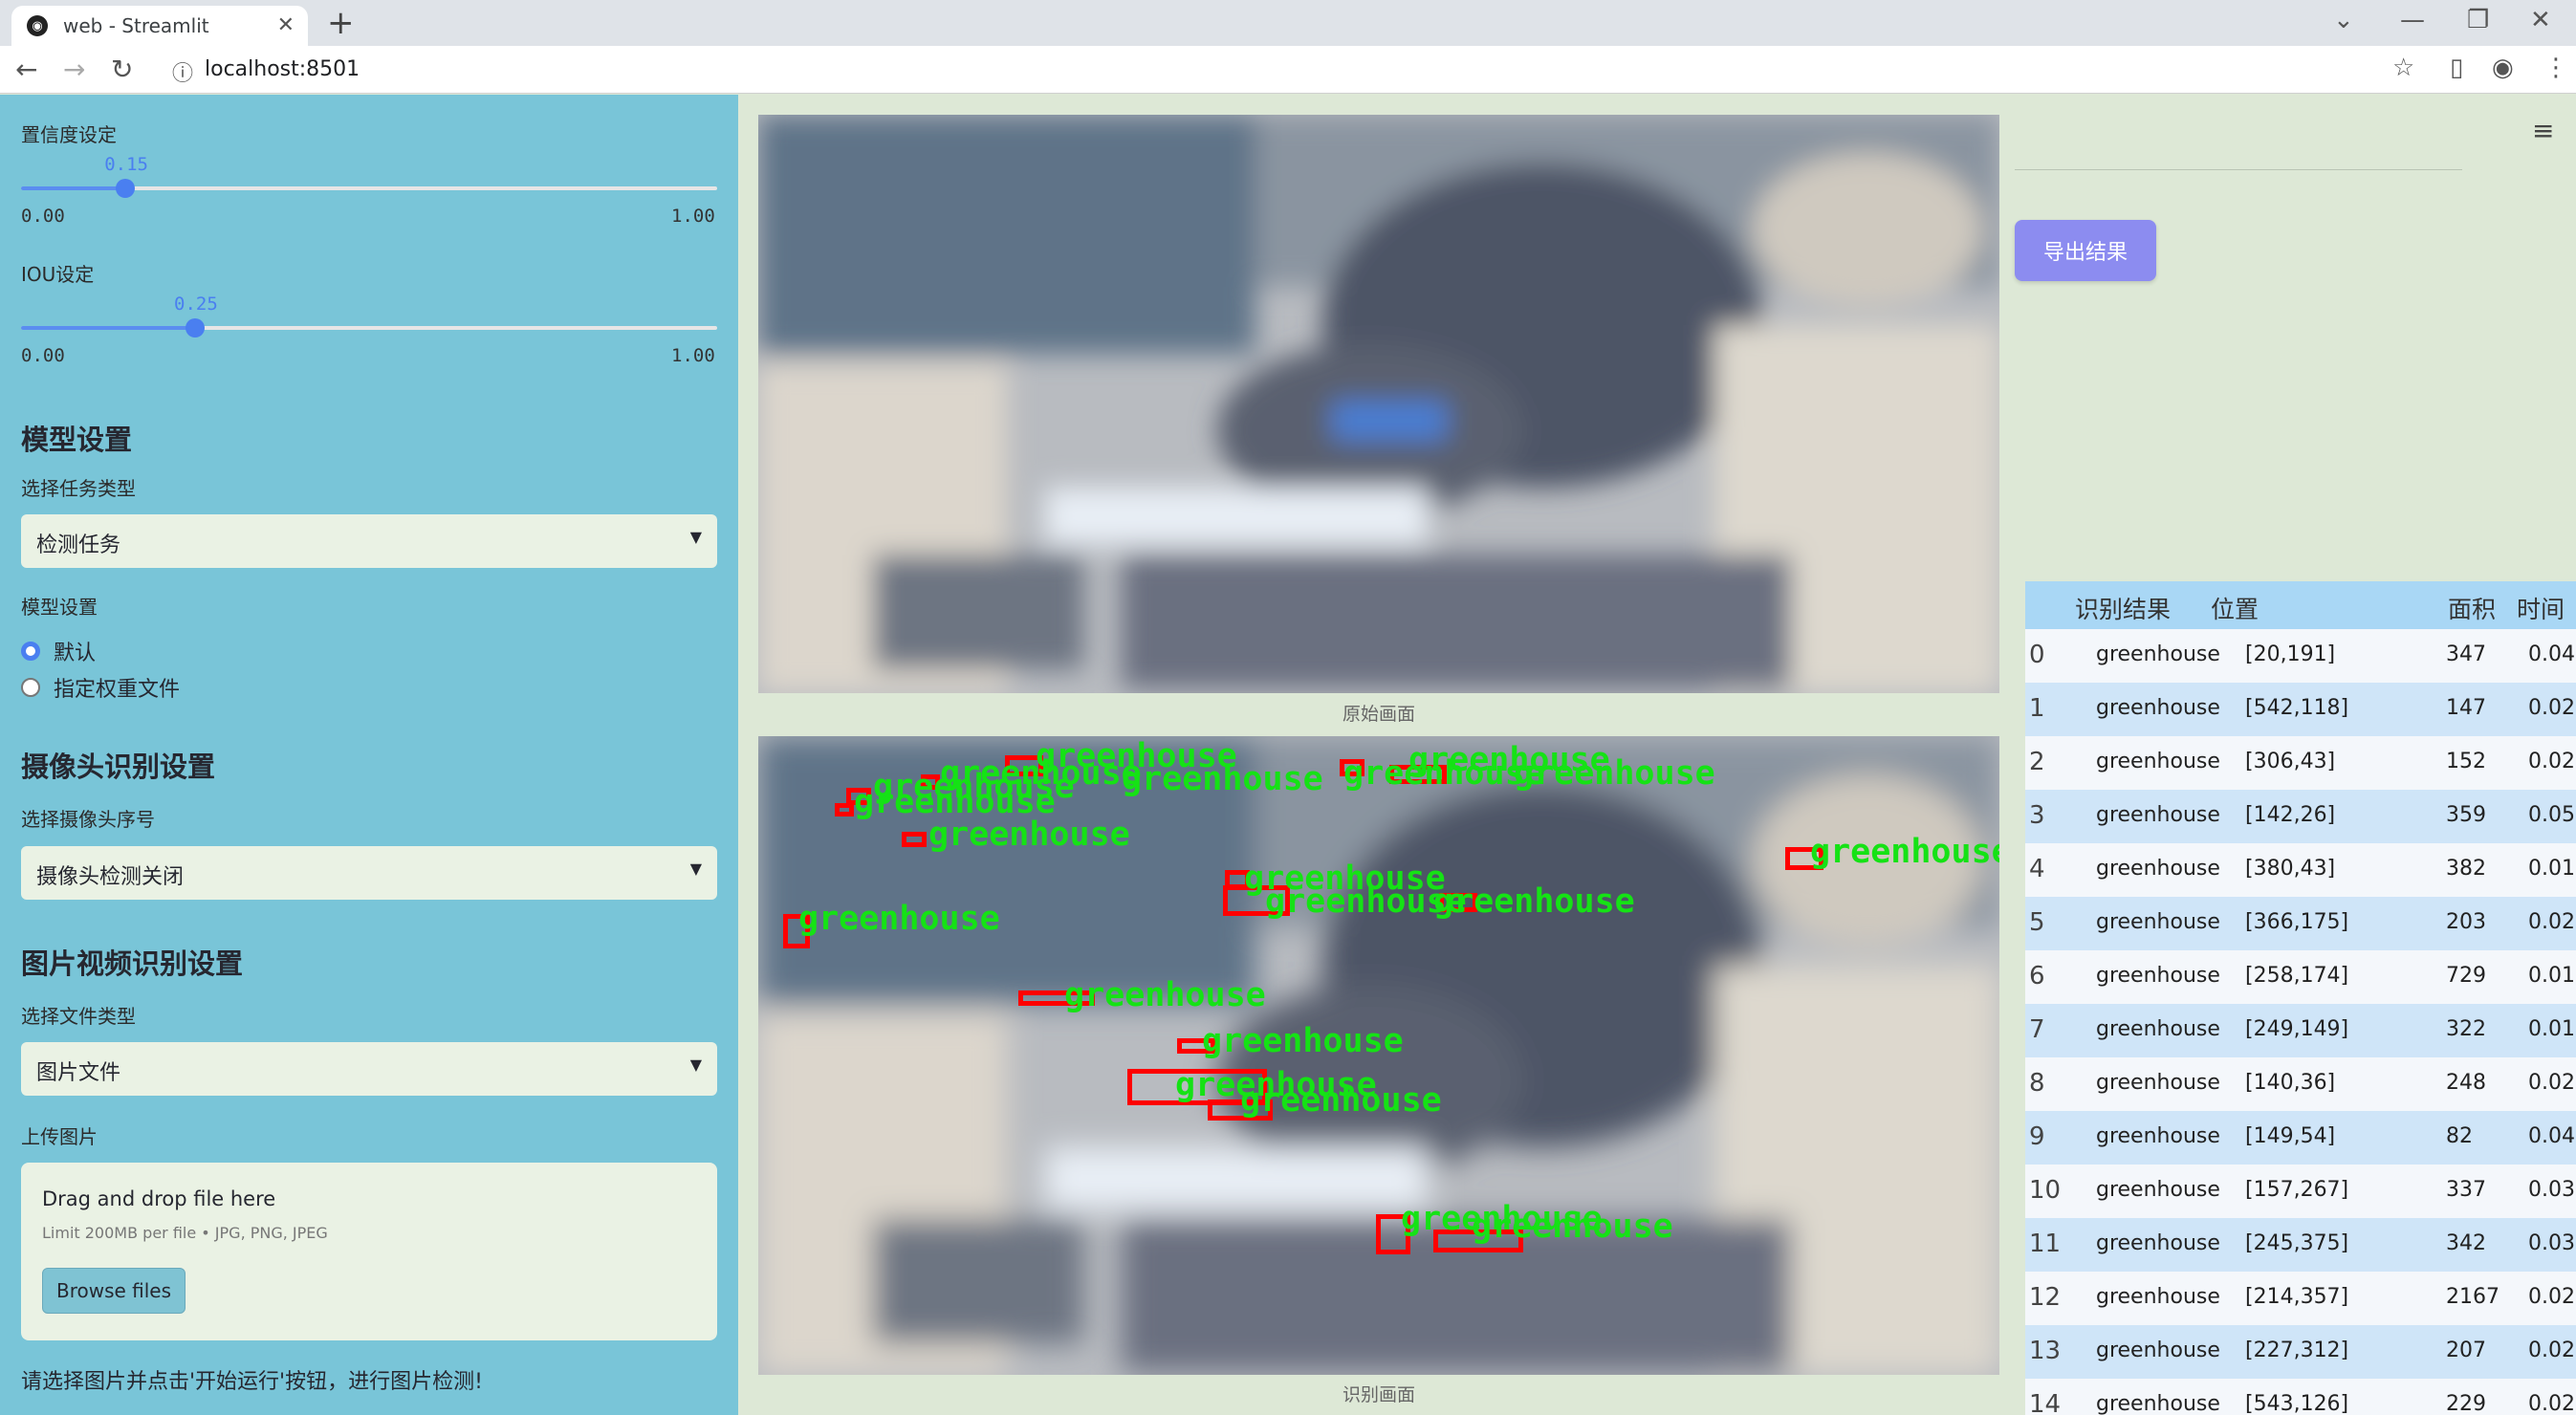 Image resolution: width=2576 pixels, height=1415 pixels. Describe the element at coordinates (2456, 68) in the screenshot. I see `side-panel-icon: ▯` at that location.